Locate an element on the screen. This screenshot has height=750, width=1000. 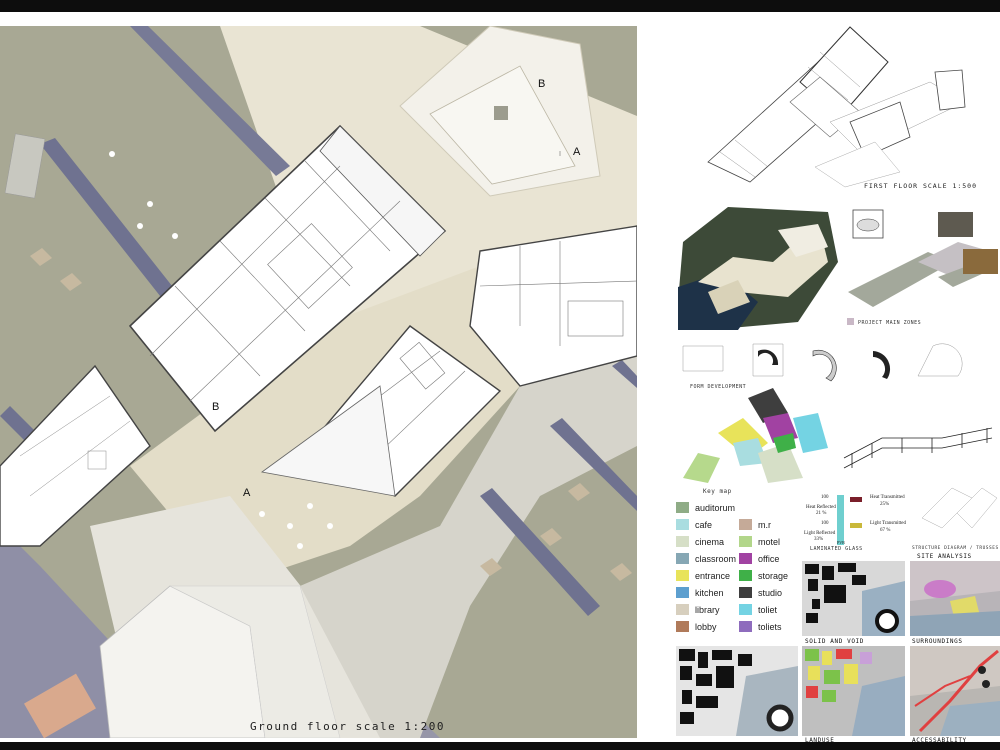
first-floor-title: FIRST FLOOR SCALE 1:500 is located at coordinates (921, 186).